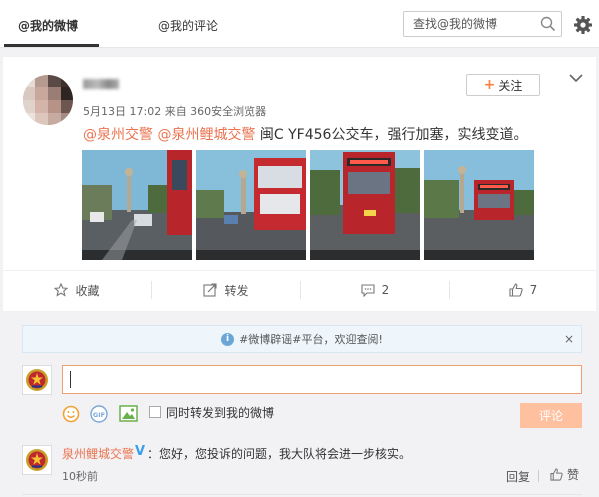 This screenshot has width=599, height=497. Describe the element at coordinates (80, 476) in the screenshot. I see `reply-timestamp: 10秒前` at that location.